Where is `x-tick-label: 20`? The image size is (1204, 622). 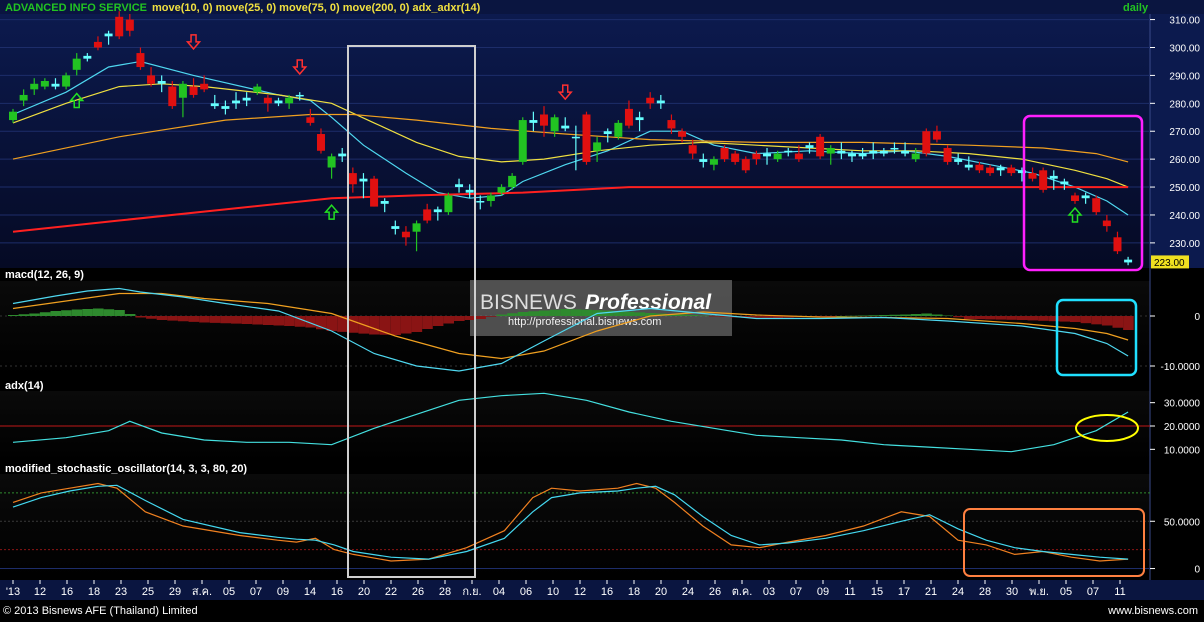 x-tick-label: 20 is located at coordinates (364, 592).